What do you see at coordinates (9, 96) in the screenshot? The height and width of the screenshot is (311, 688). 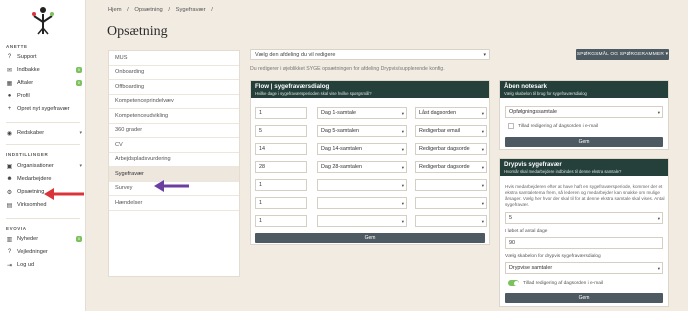 I see `user-icon: ●` at bounding box center [9, 96].